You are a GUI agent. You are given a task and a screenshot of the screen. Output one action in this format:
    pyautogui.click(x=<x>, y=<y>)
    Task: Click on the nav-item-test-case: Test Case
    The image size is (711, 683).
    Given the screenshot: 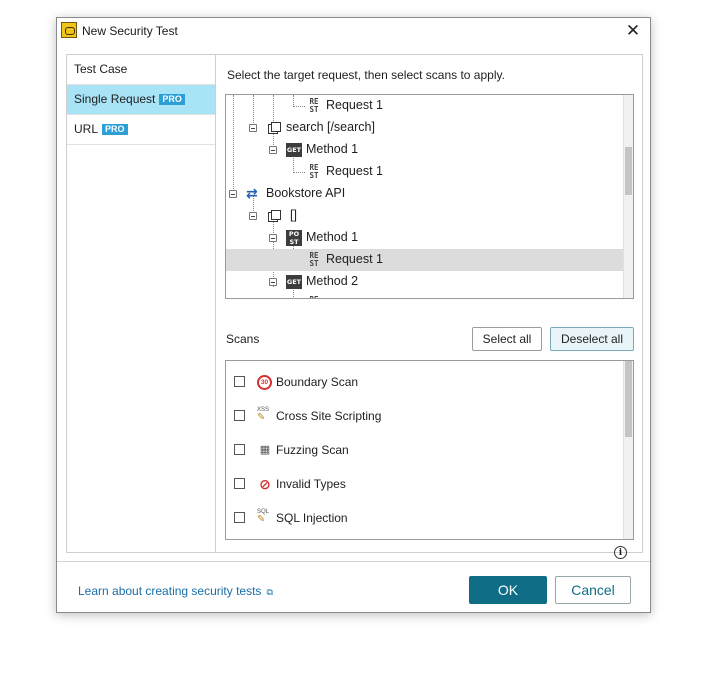 What is the action you would take?
    pyautogui.click(x=141, y=70)
    